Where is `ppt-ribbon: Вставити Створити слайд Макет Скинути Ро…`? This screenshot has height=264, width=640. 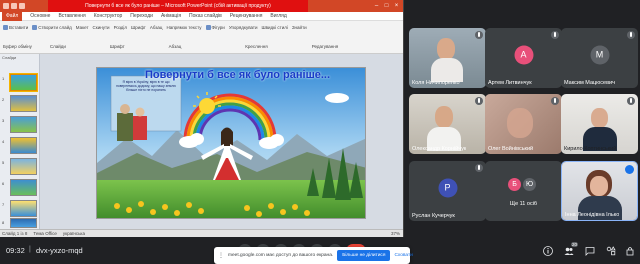
ppt-ribbon: Вставити Створити слайд Макет Скинути Ро… is located at coordinates (201, 37).